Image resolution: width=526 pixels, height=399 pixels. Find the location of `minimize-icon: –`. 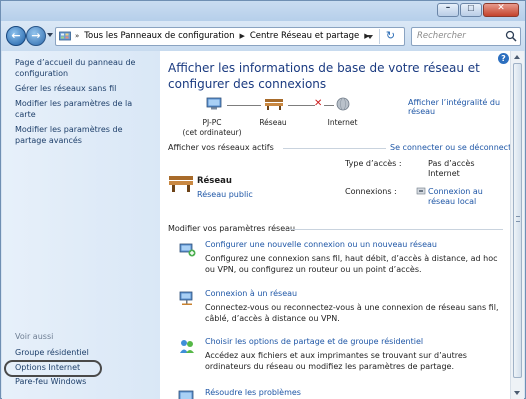

minimize-icon: – is located at coordinates (448, 8).